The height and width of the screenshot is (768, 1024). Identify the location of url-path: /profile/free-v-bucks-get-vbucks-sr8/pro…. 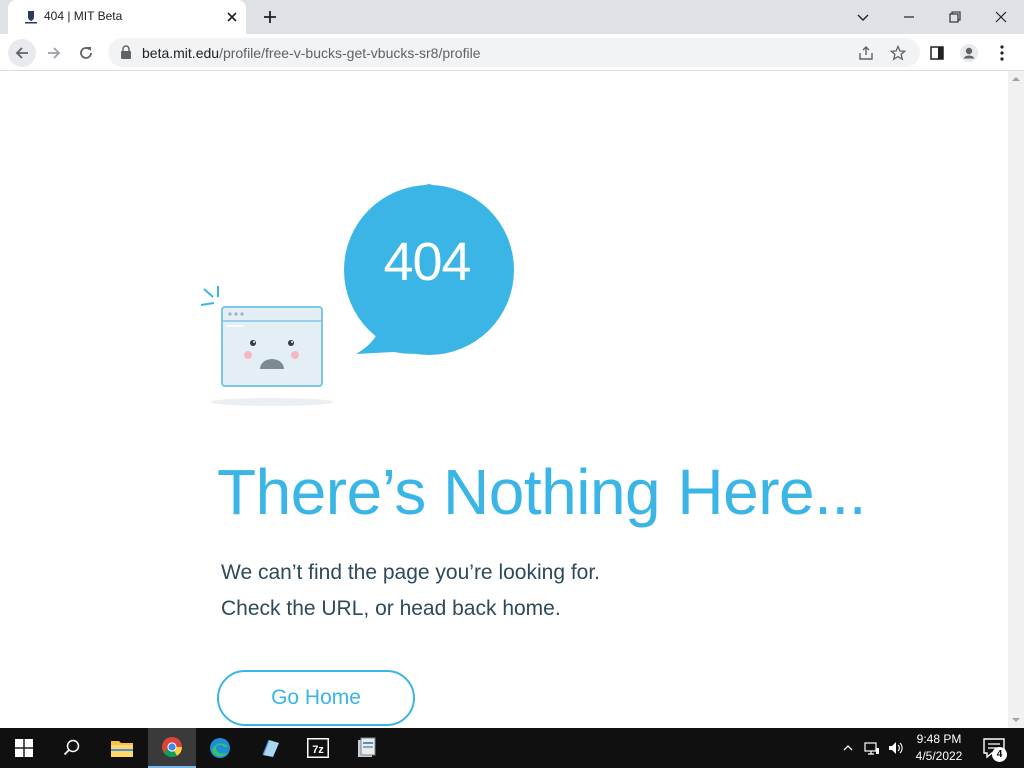
(350, 53).